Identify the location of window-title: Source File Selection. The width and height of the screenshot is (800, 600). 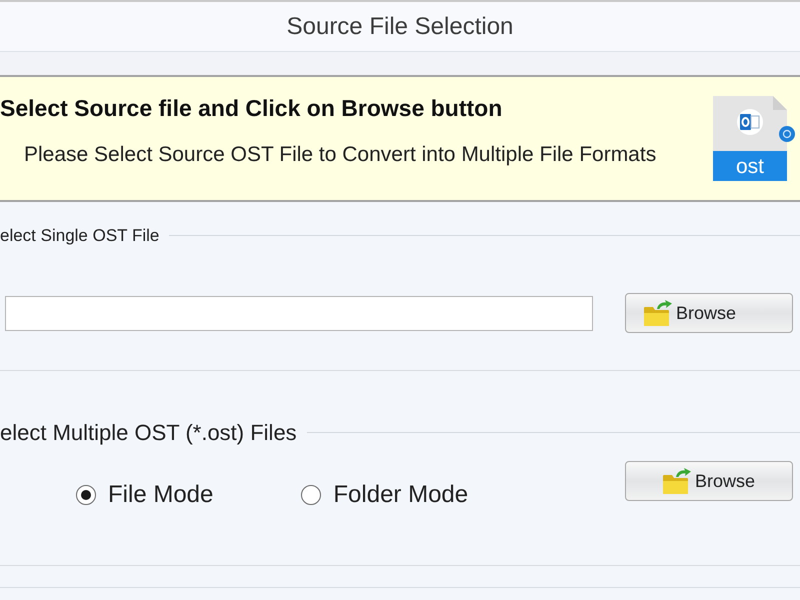
(400, 27).